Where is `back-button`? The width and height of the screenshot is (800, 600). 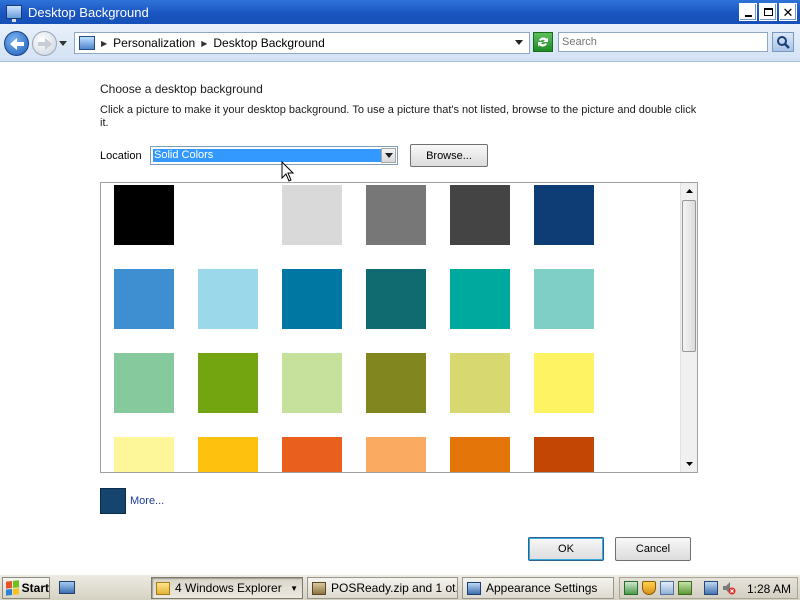
back-button is located at coordinates (16, 43).